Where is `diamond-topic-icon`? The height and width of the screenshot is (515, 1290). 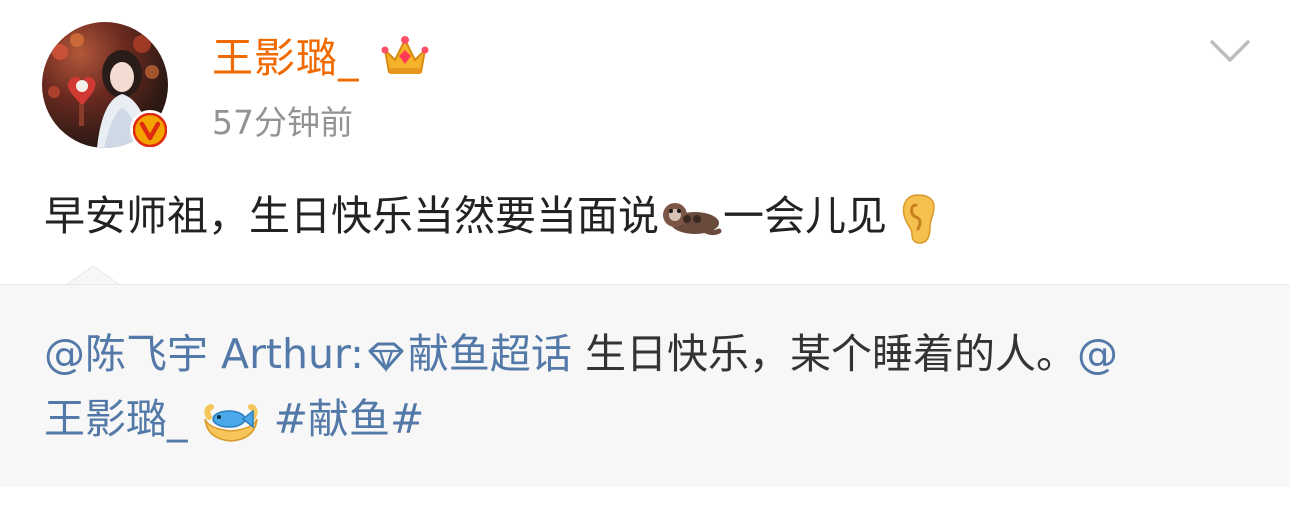
diamond-topic-icon is located at coordinates (386, 357).